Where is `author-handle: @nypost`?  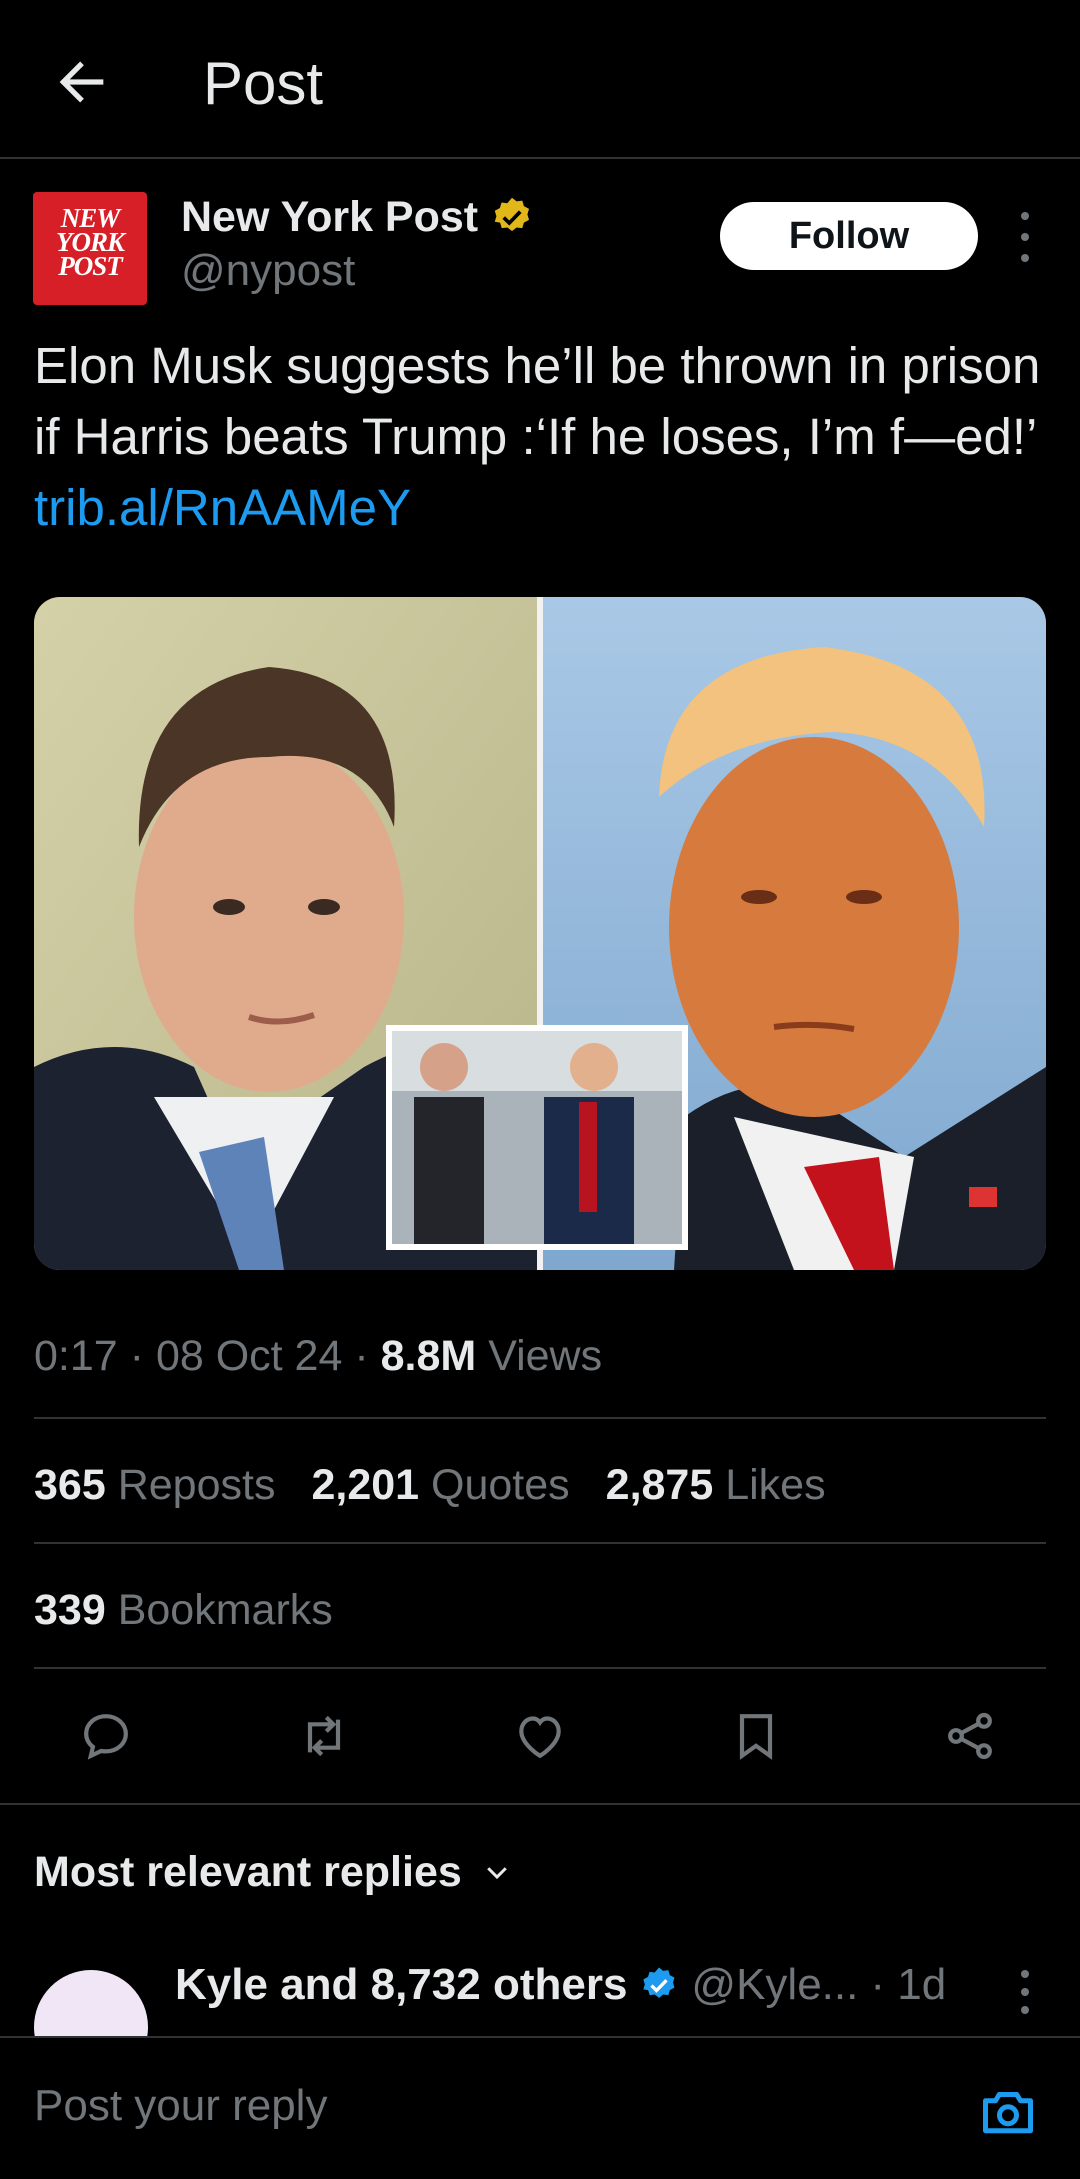
author-handle: @nypost is located at coordinates (268, 271).